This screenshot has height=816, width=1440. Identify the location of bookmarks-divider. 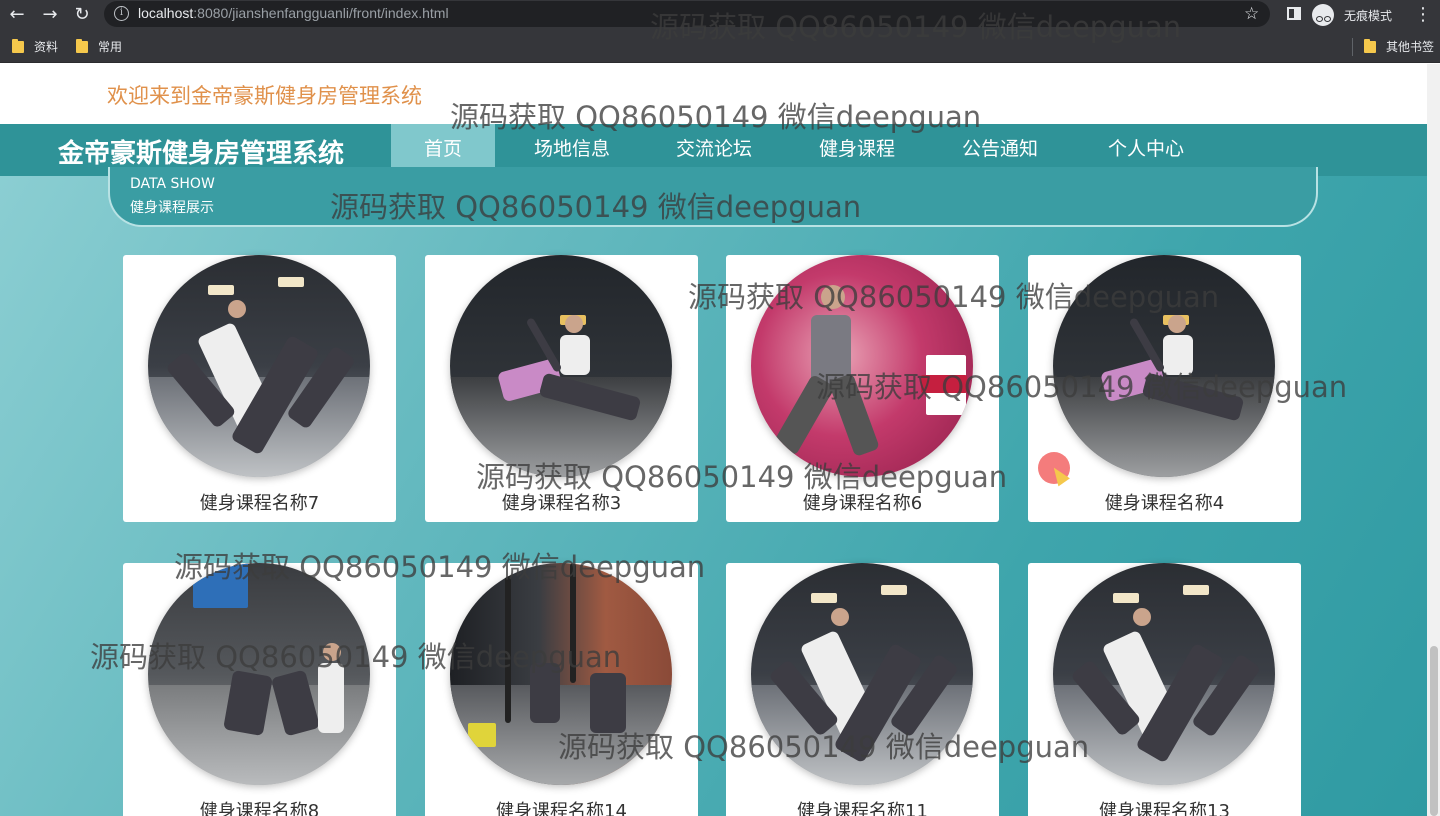
(1352, 47).